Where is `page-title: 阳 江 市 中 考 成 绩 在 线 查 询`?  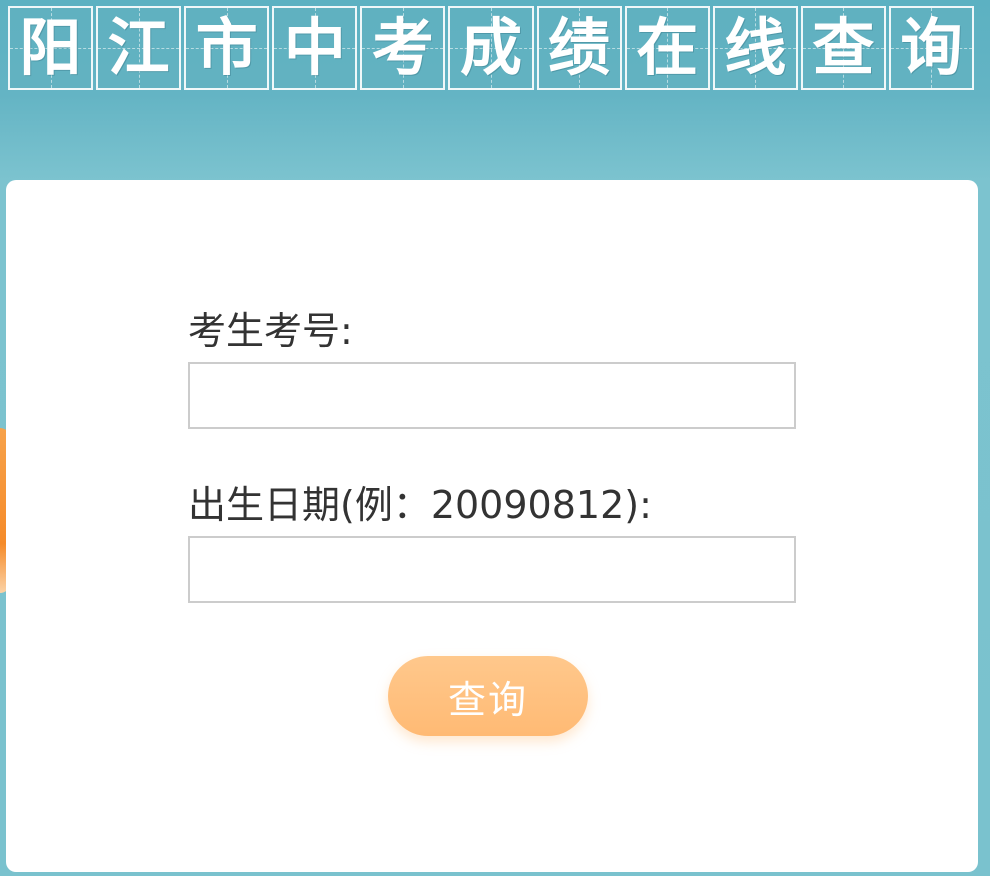 page-title: 阳 江 市 中 考 成 绩 在 线 查 询 is located at coordinates (491, 48).